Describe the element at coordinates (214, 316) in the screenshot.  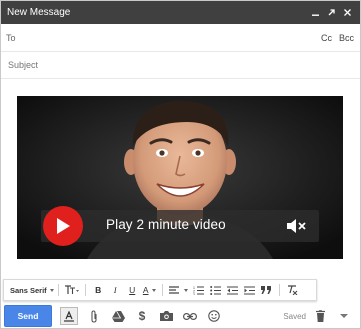
I see `emoji-icon` at that location.